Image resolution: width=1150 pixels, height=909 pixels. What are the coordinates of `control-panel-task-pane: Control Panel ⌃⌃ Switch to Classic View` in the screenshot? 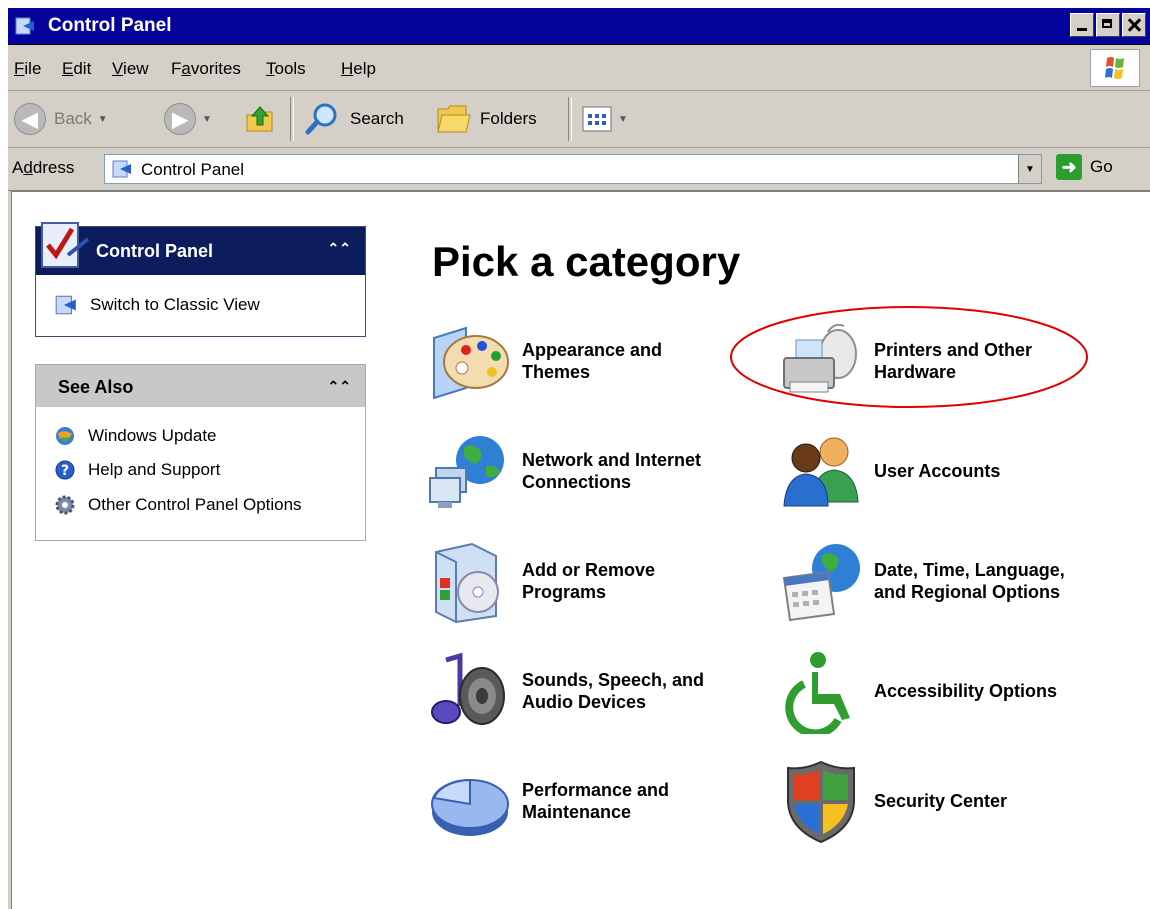 It's located at (200, 279).